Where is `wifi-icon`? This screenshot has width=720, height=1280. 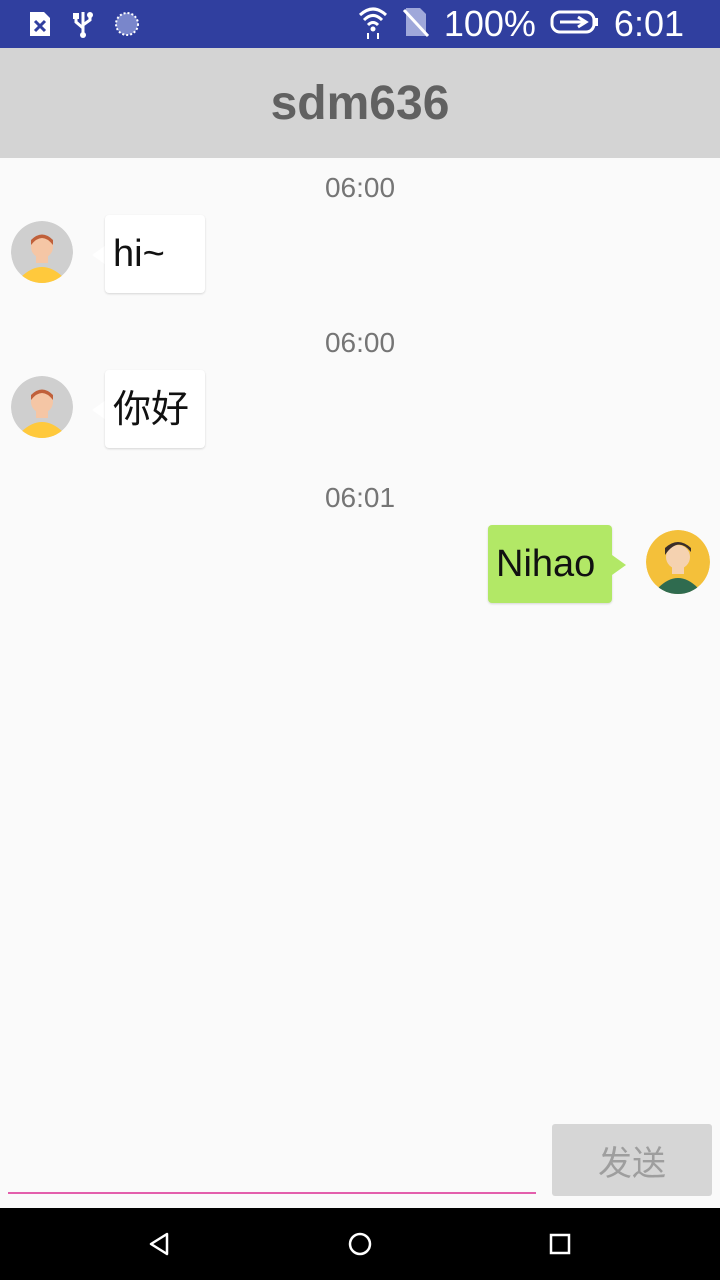
wifi-icon is located at coordinates (373, 24).